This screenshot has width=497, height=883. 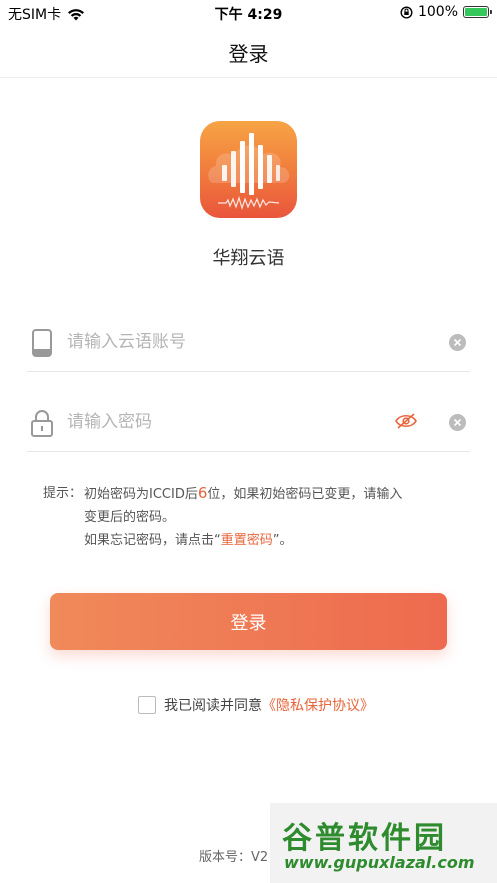 What do you see at coordinates (318, 705) in the screenshot?
I see `privacy-policy-link: 《隐私保护协议》` at bounding box center [318, 705].